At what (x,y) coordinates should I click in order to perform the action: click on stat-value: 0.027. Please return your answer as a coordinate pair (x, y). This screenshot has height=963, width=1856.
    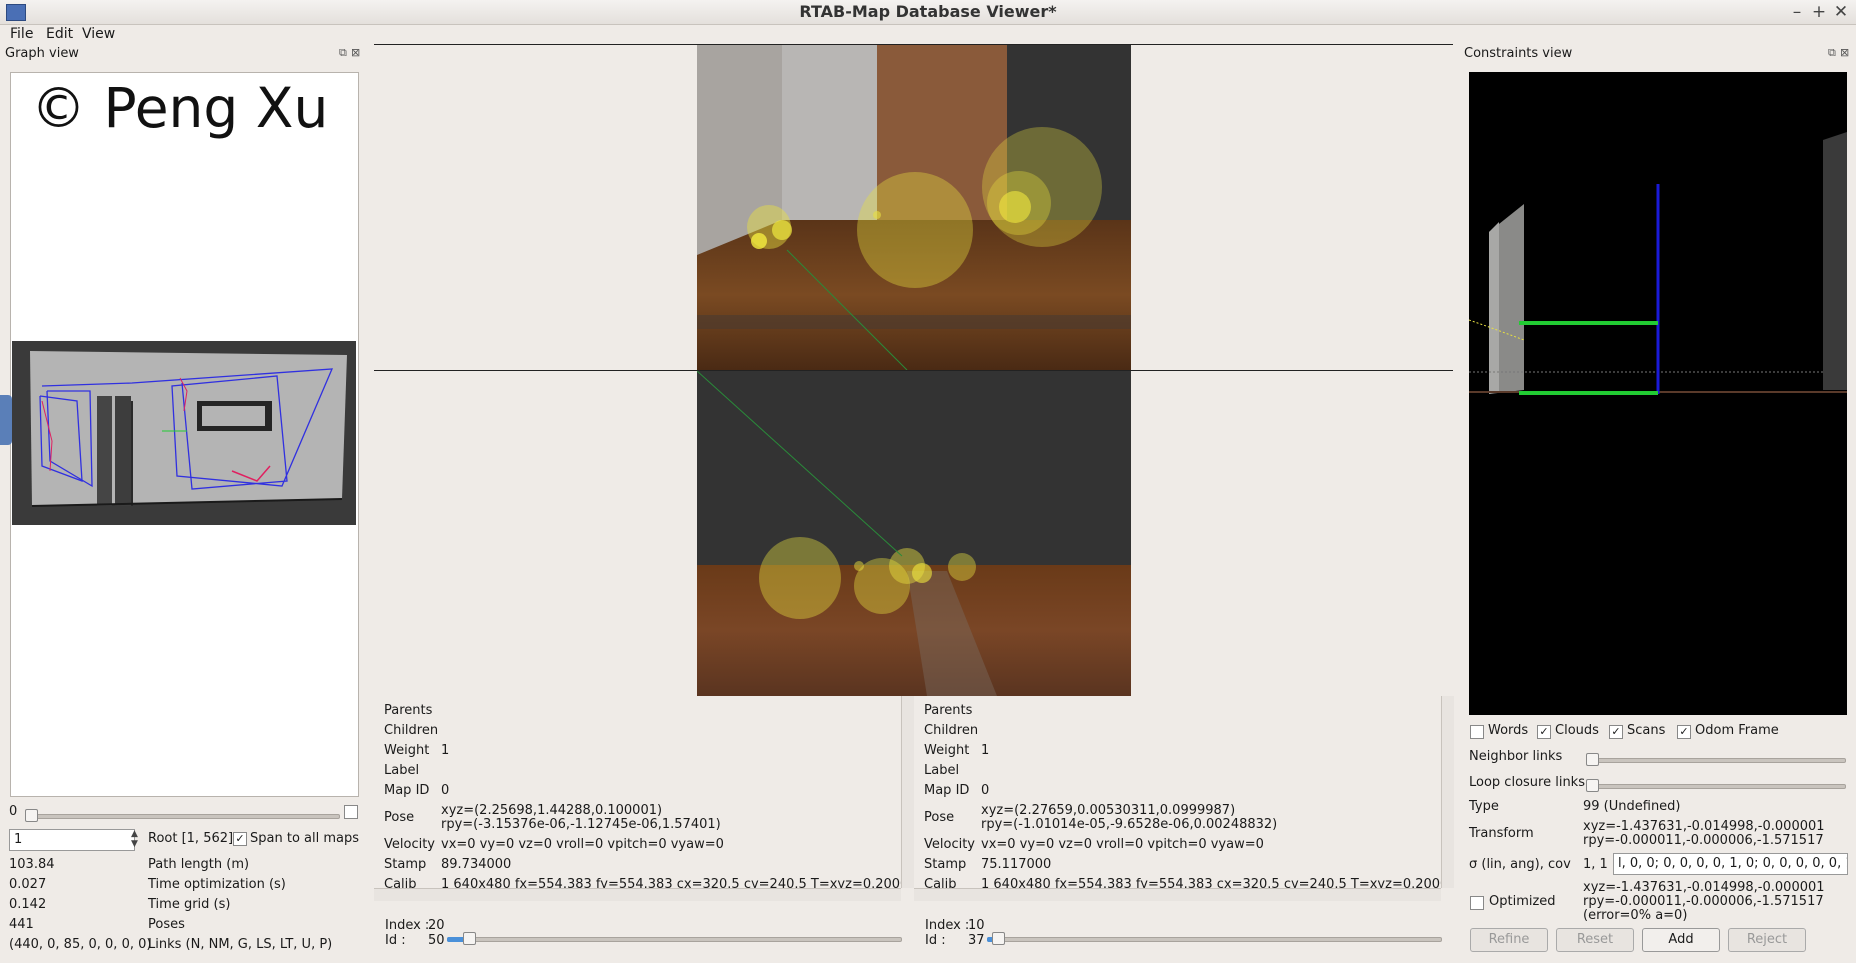
    Looking at the image, I should click on (28, 884).